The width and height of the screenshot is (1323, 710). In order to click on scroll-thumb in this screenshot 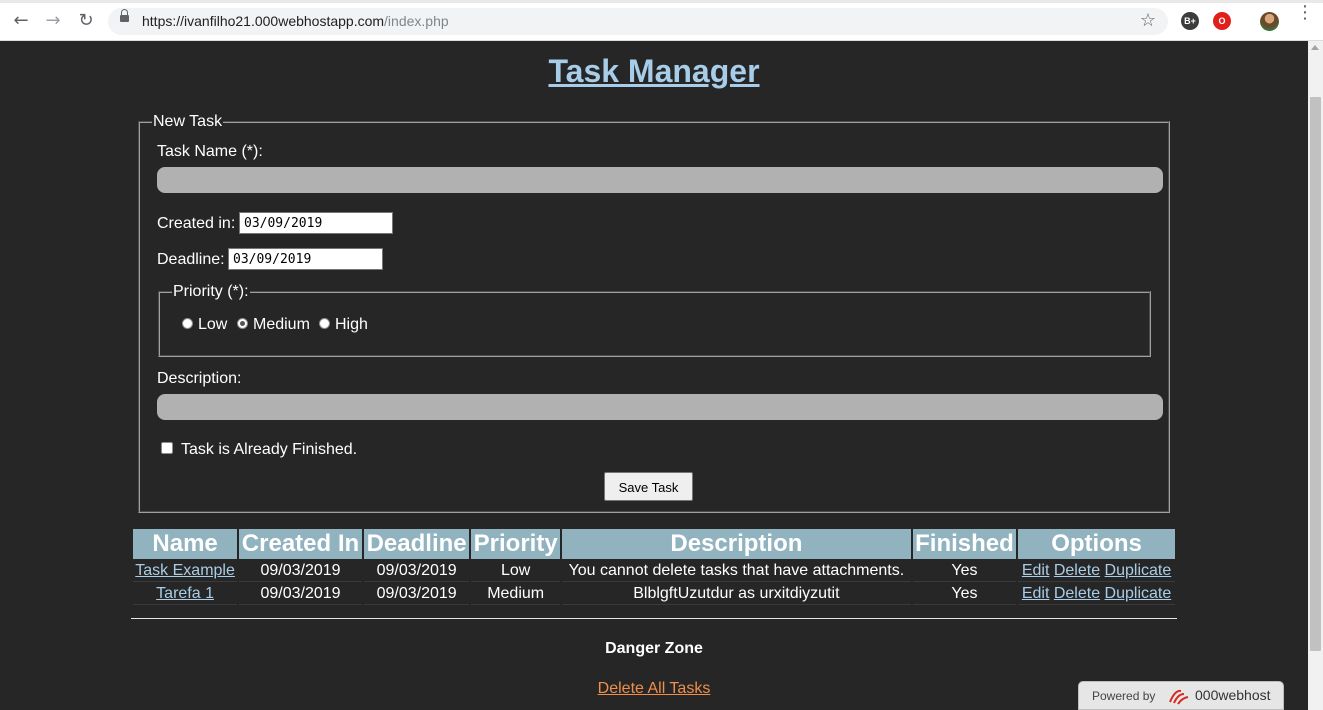, I will do `click(1315, 374)`.